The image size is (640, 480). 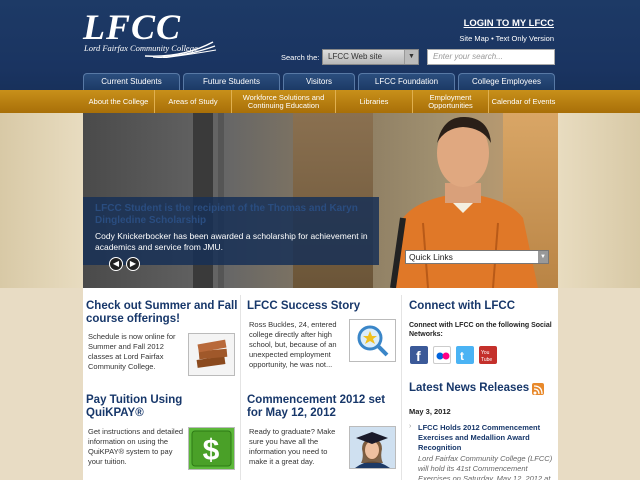 I want to click on tab-future-students: Future Students, so click(x=231, y=81).